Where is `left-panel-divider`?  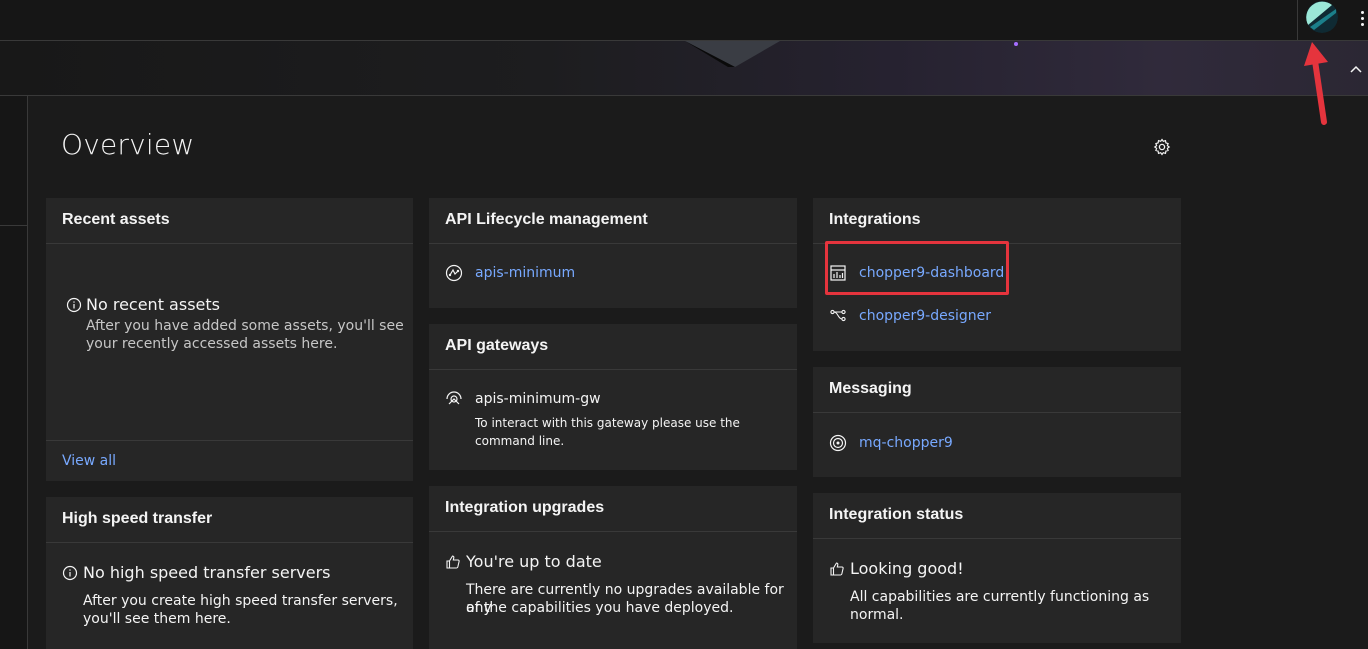 left-panel-divider is located at coordinates (13, 225).